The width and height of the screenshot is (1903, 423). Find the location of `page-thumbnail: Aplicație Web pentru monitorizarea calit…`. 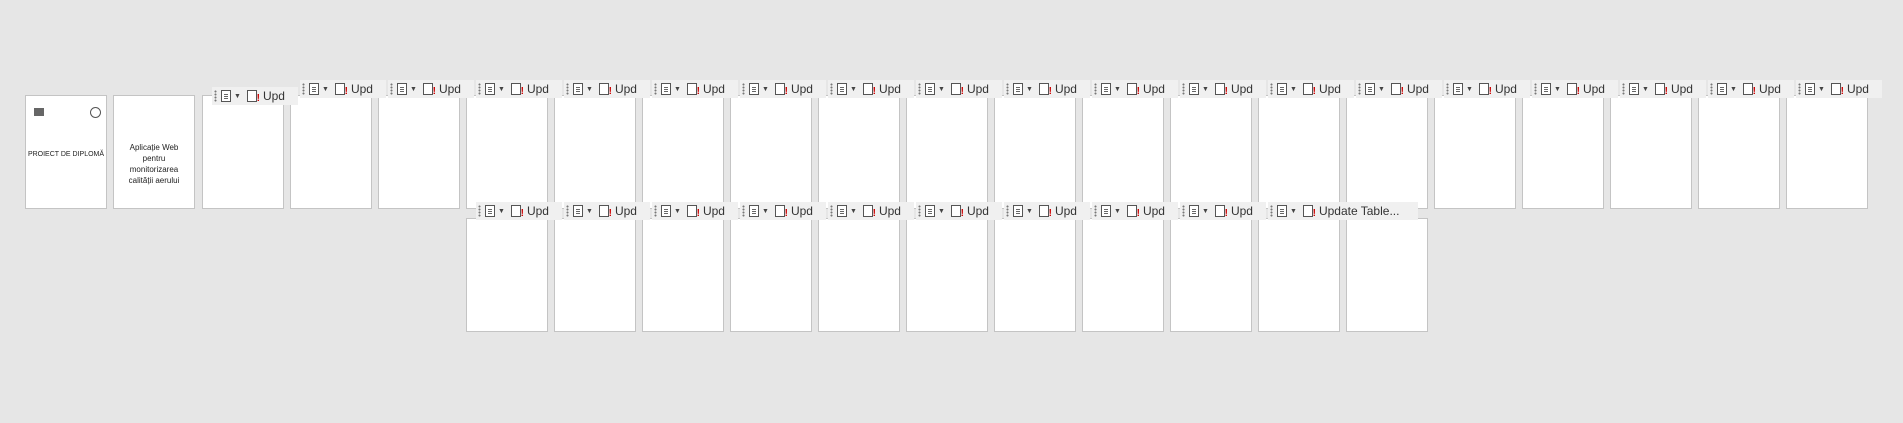

page-thumbnail: Aplicație Web pentru monitorizarea calit… is located at coordinates (154, 152).